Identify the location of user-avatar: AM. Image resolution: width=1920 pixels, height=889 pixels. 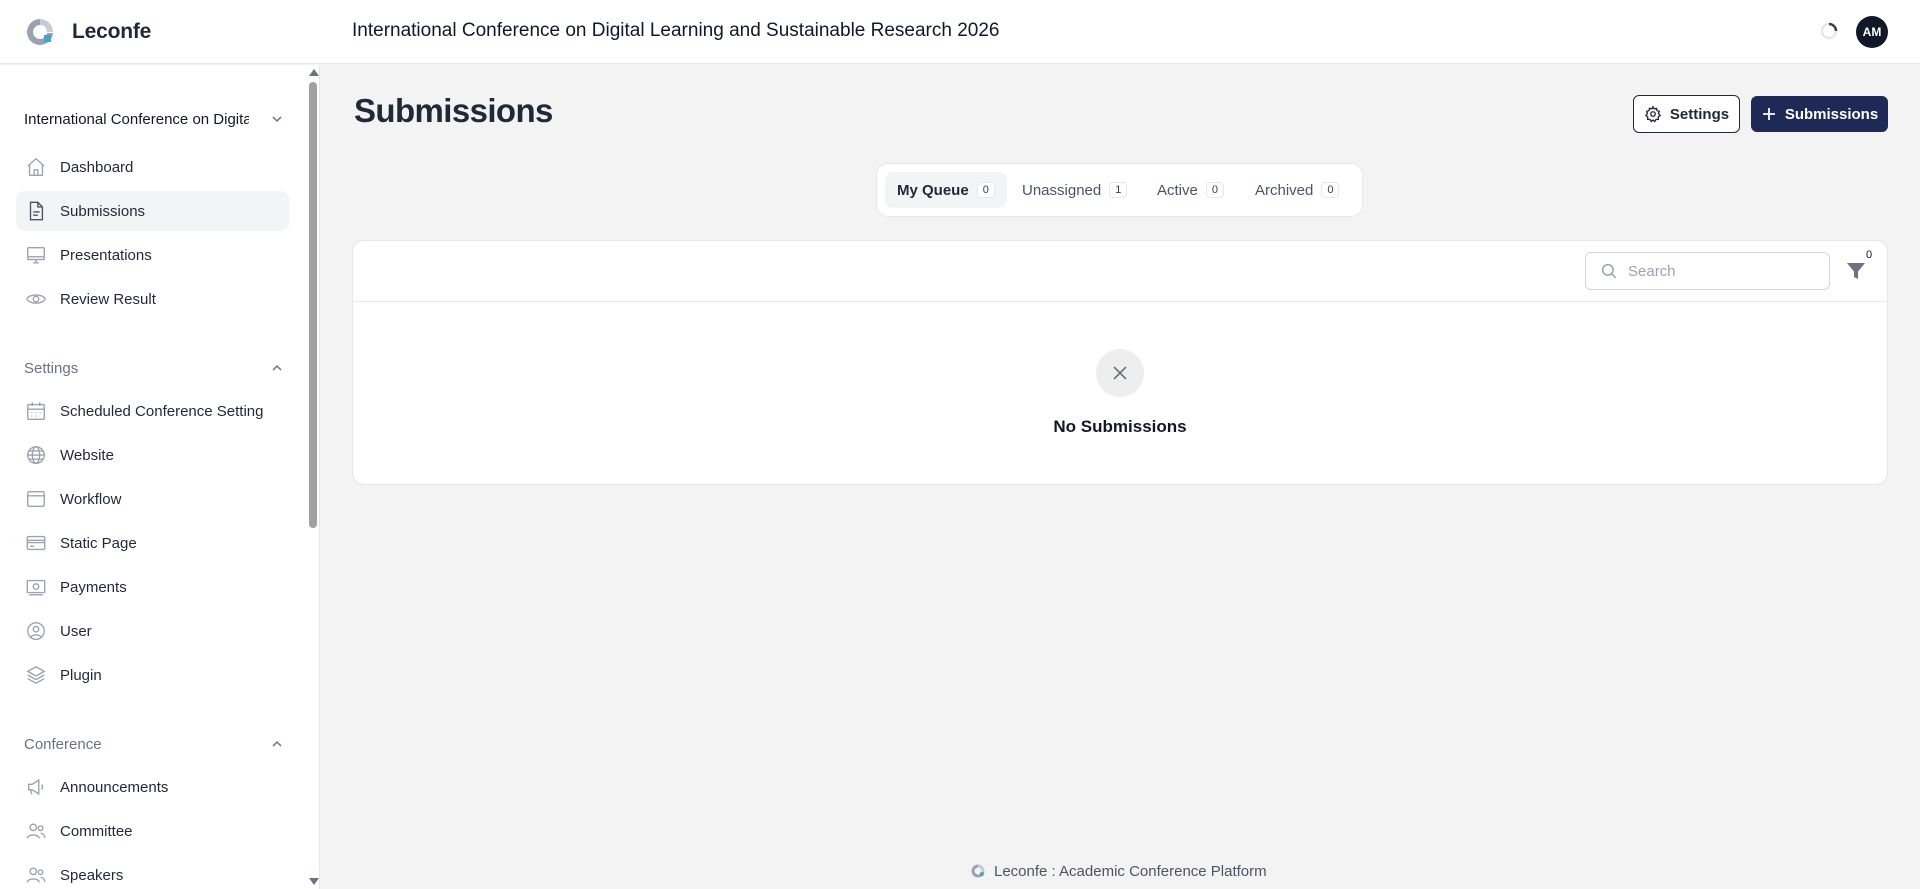
(1872, 32).